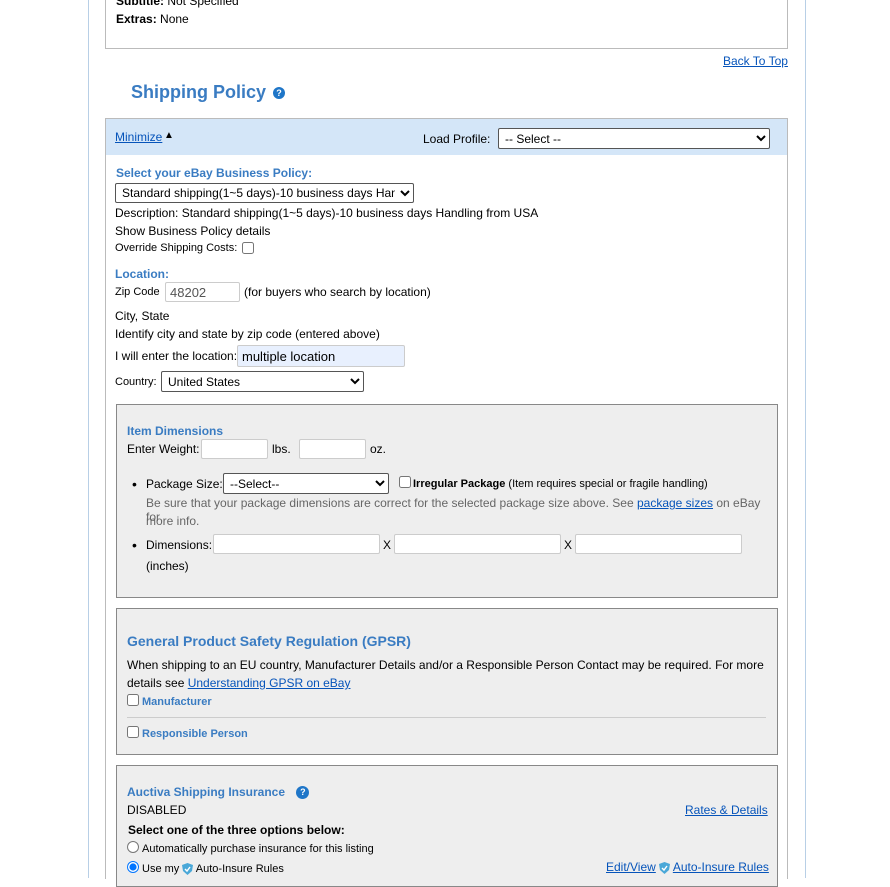  I want to click on package-size-label: Package Size:, so click(184, 484).